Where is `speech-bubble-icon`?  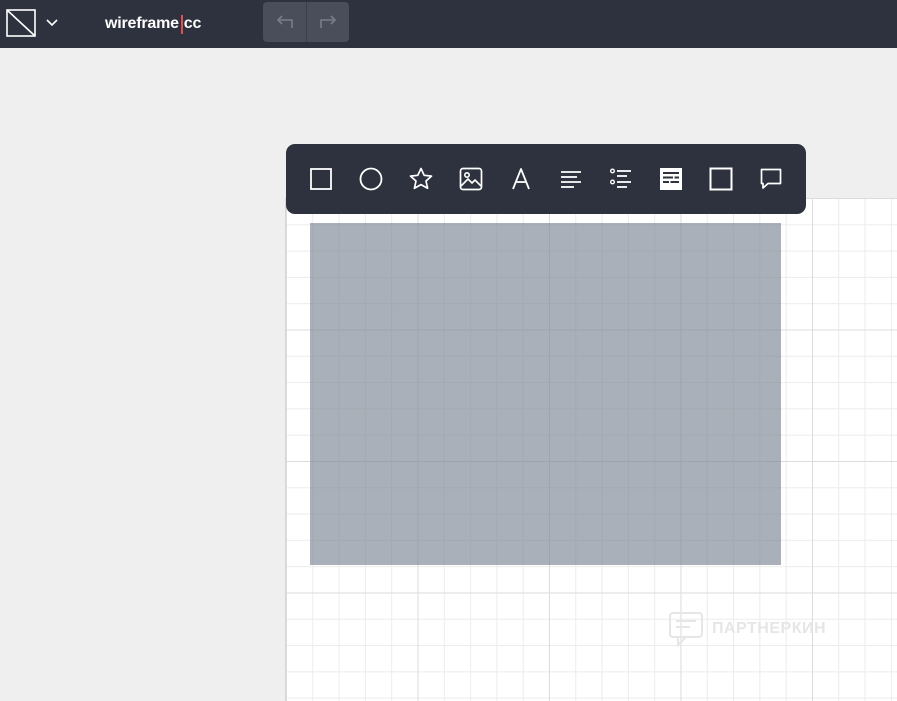 speech-bubble-icon is located at coordinates (771, 178).